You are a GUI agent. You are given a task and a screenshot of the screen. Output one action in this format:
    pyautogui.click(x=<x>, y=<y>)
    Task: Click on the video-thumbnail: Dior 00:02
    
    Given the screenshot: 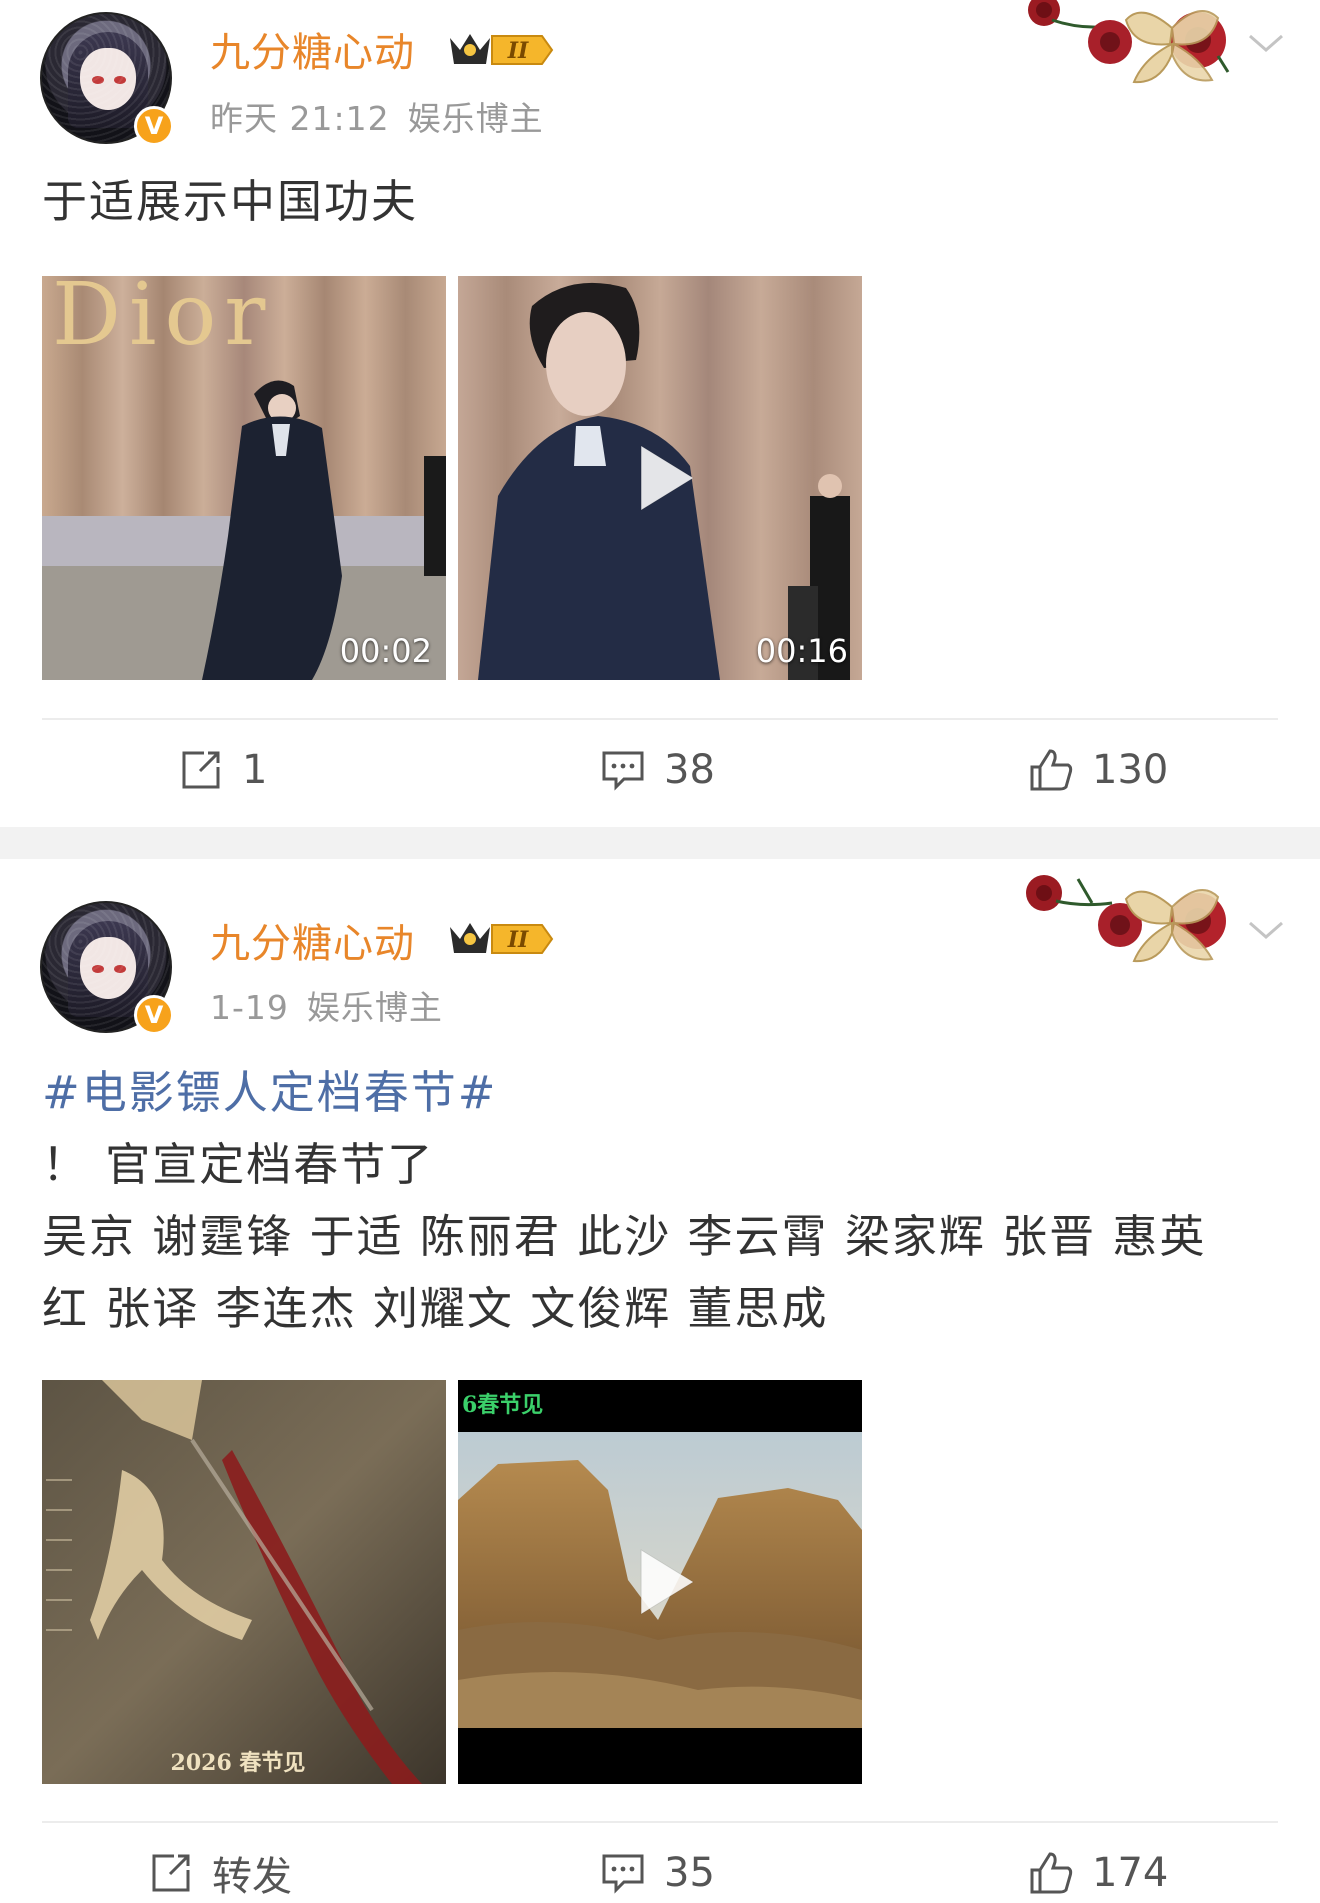 What is the action you would take?
    pyautogui.click(x=244, y=478)
    